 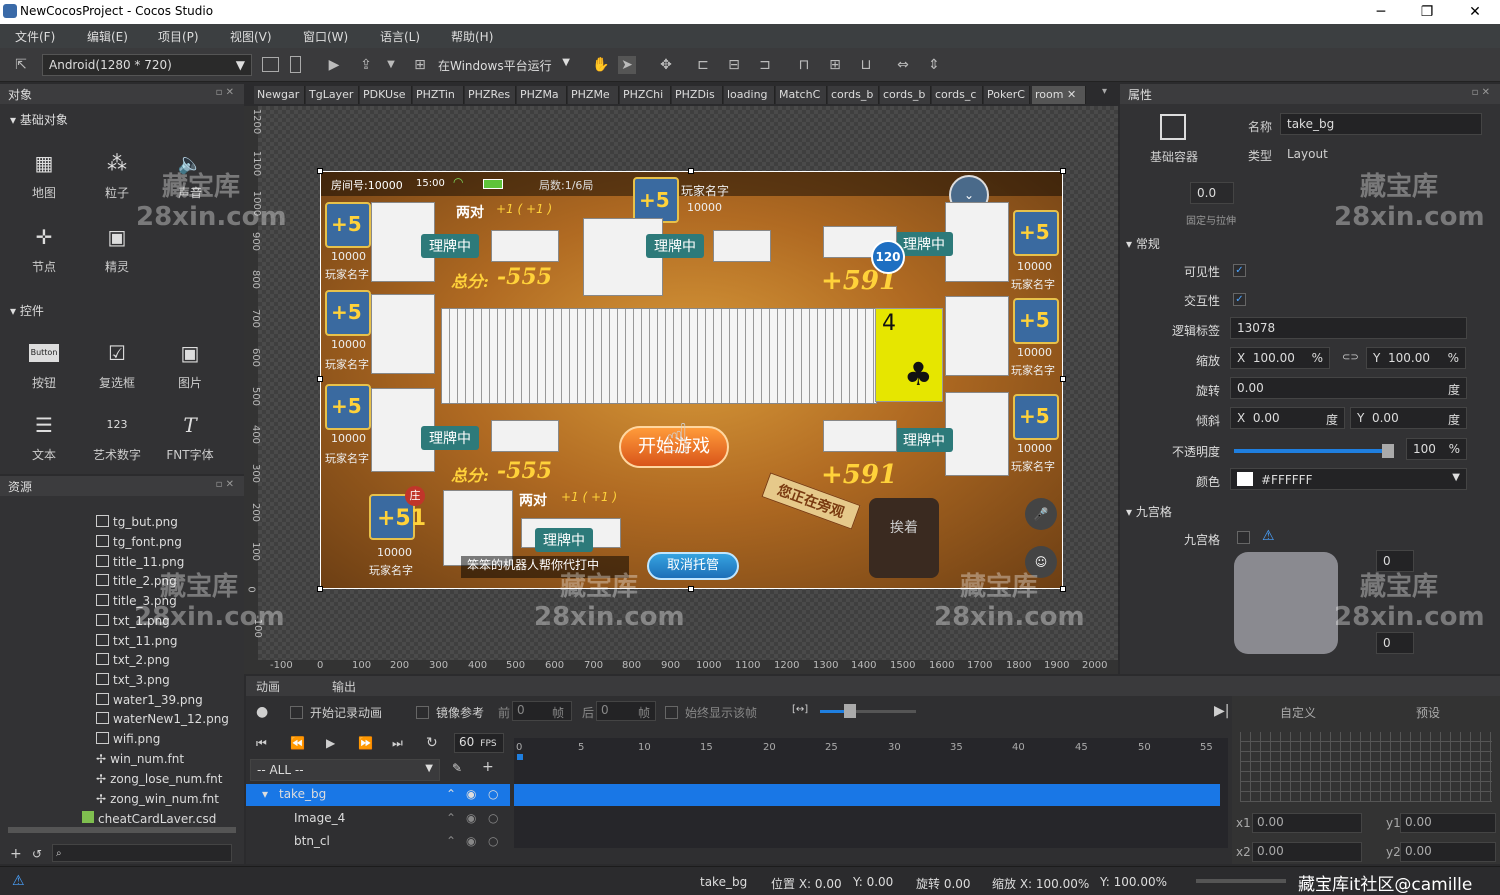 What do you see at coordinates (190, 436) in the screenshot?
I see `fnt-item: T FNT字体` at bounding box center [190, 436].